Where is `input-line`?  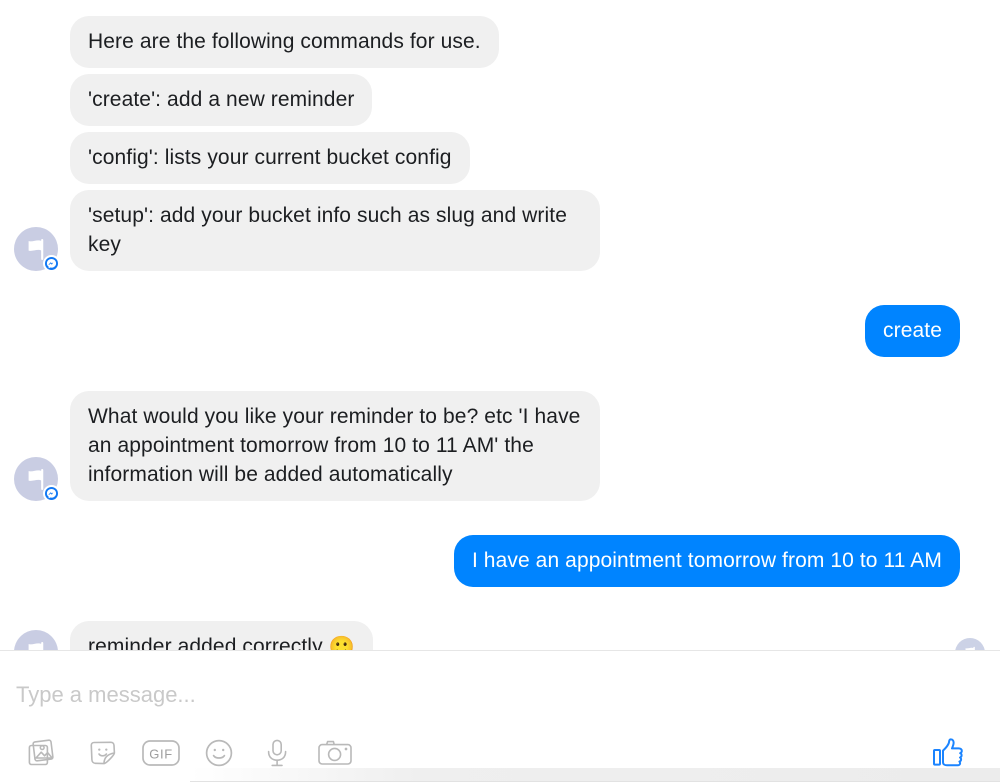 input-line is located at coordinates (500, 695).